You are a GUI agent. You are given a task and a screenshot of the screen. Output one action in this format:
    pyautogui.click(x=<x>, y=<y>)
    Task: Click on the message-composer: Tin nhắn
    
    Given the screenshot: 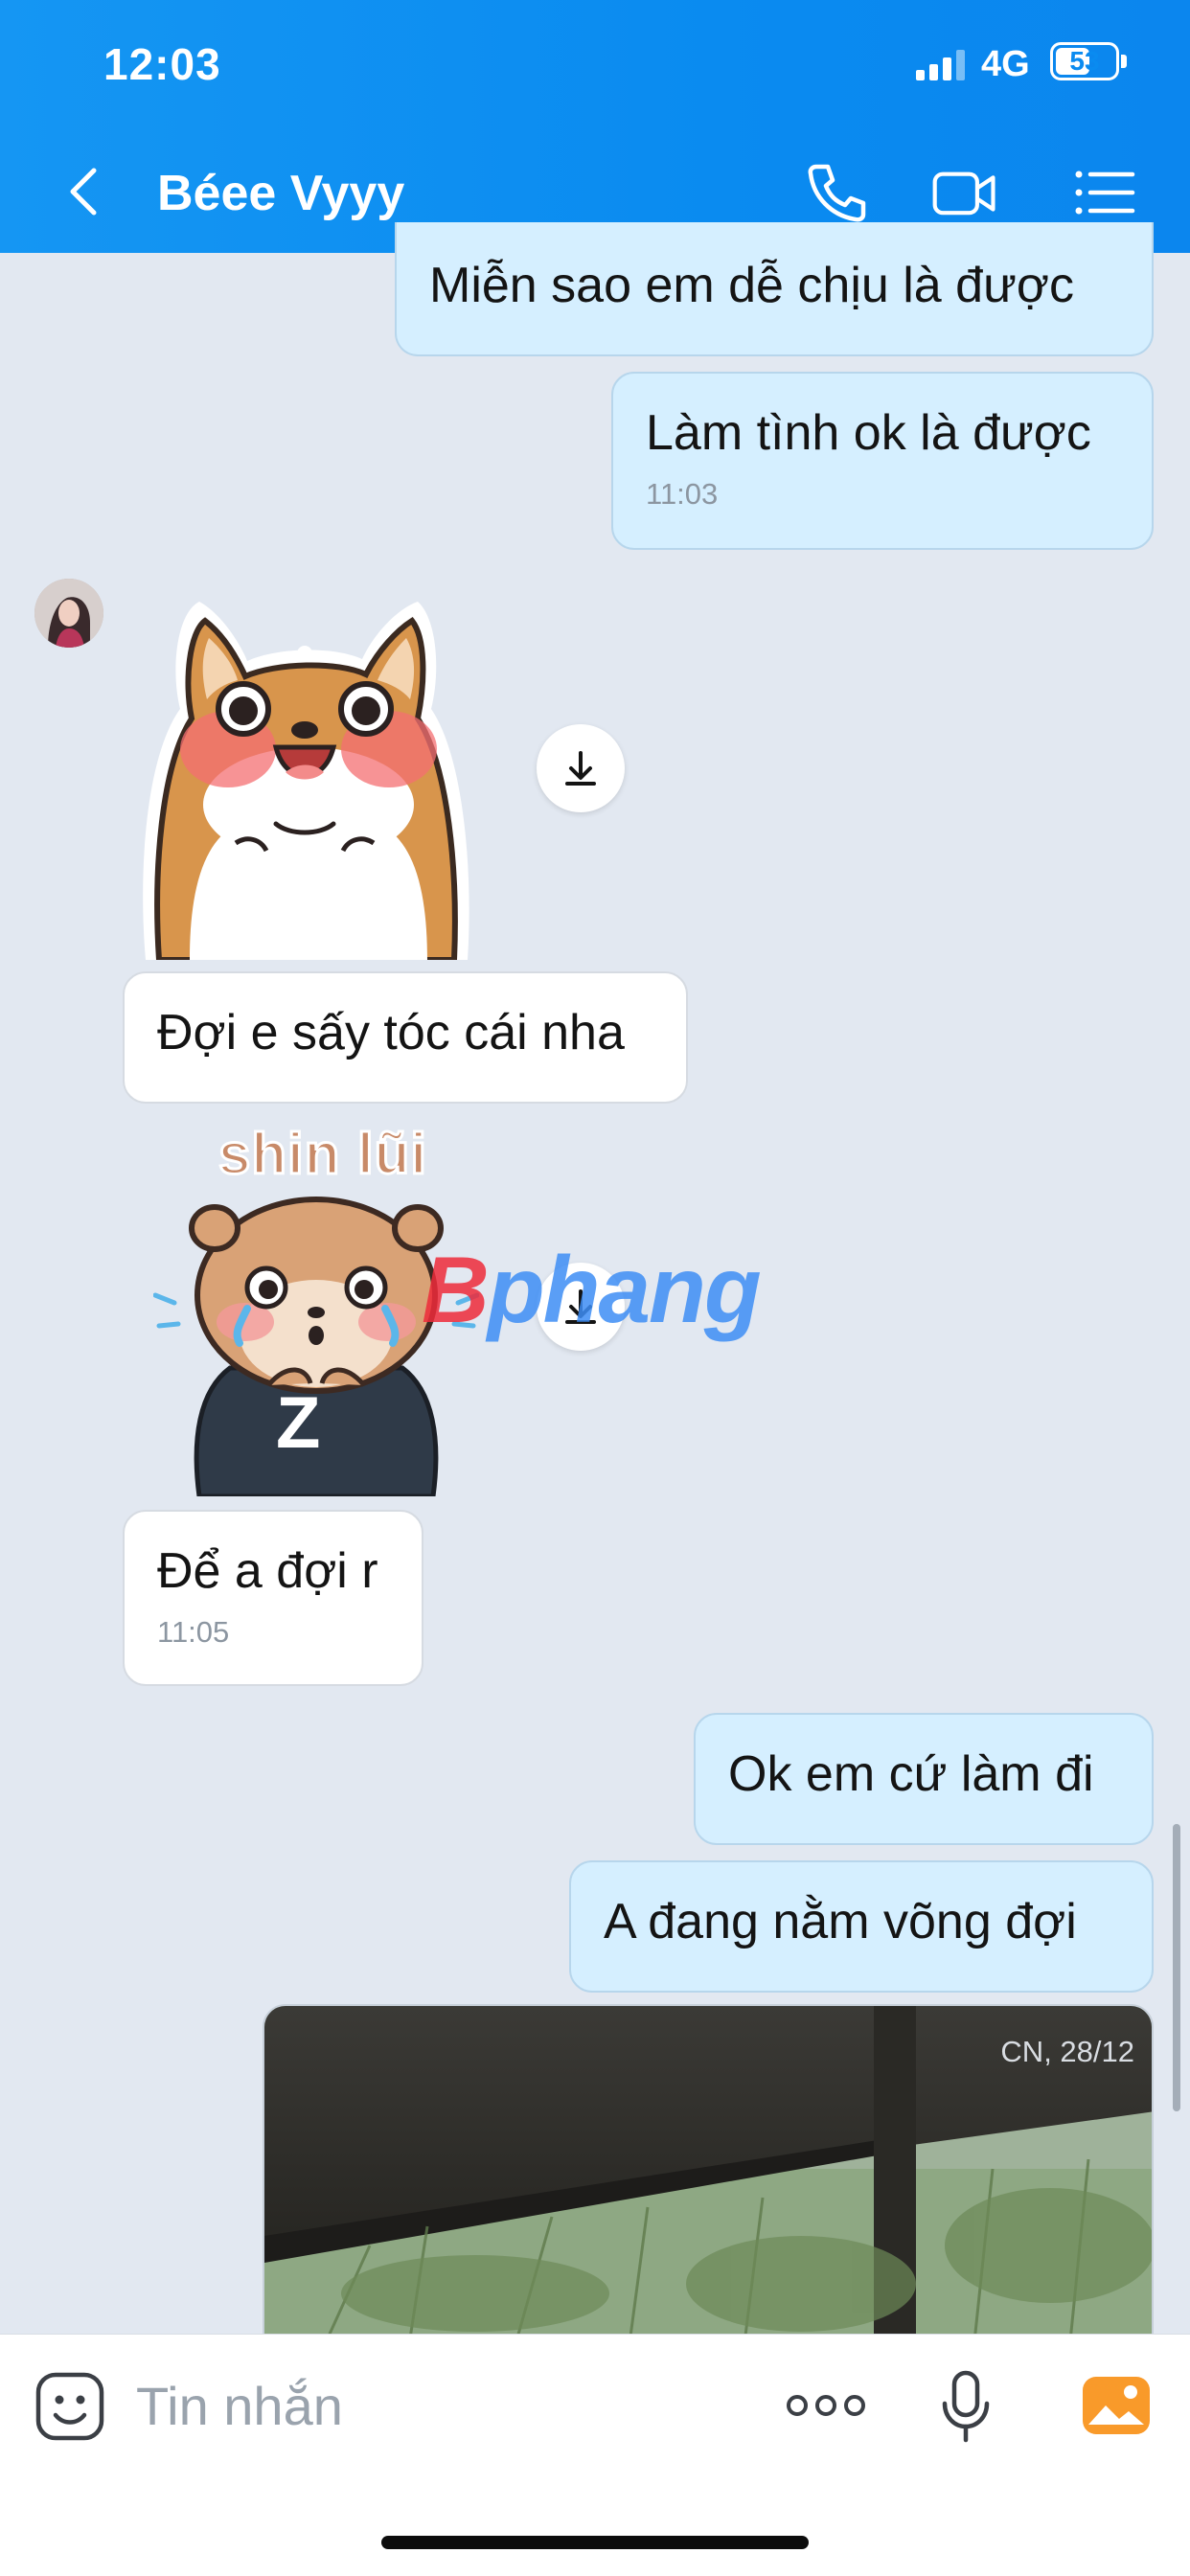 What is the action you would take?
    pyautogui.click(x=595, y=2455)
    